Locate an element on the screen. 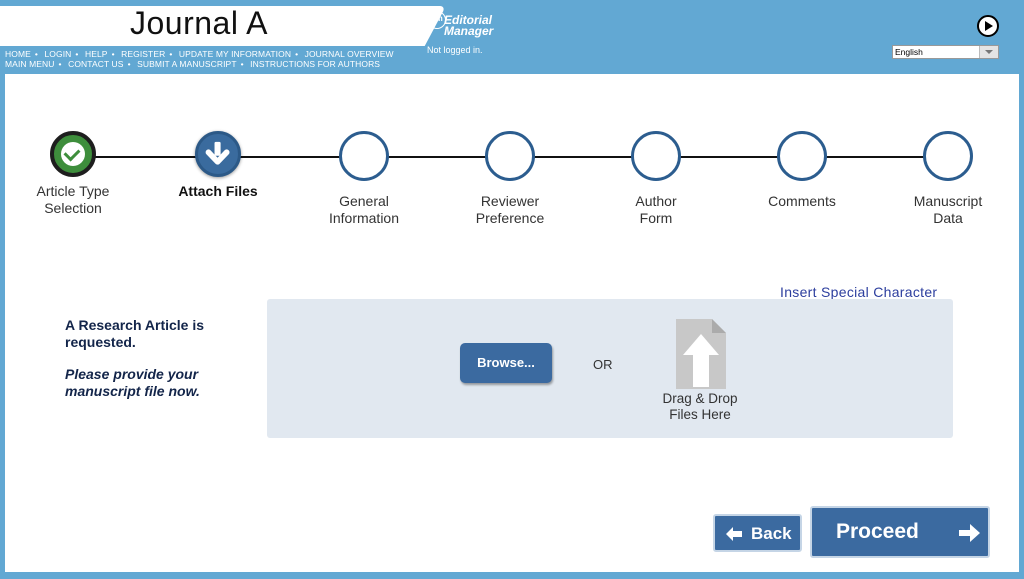  step-article-type-selection: Article Type Selection is located at coordinates (73, 174).